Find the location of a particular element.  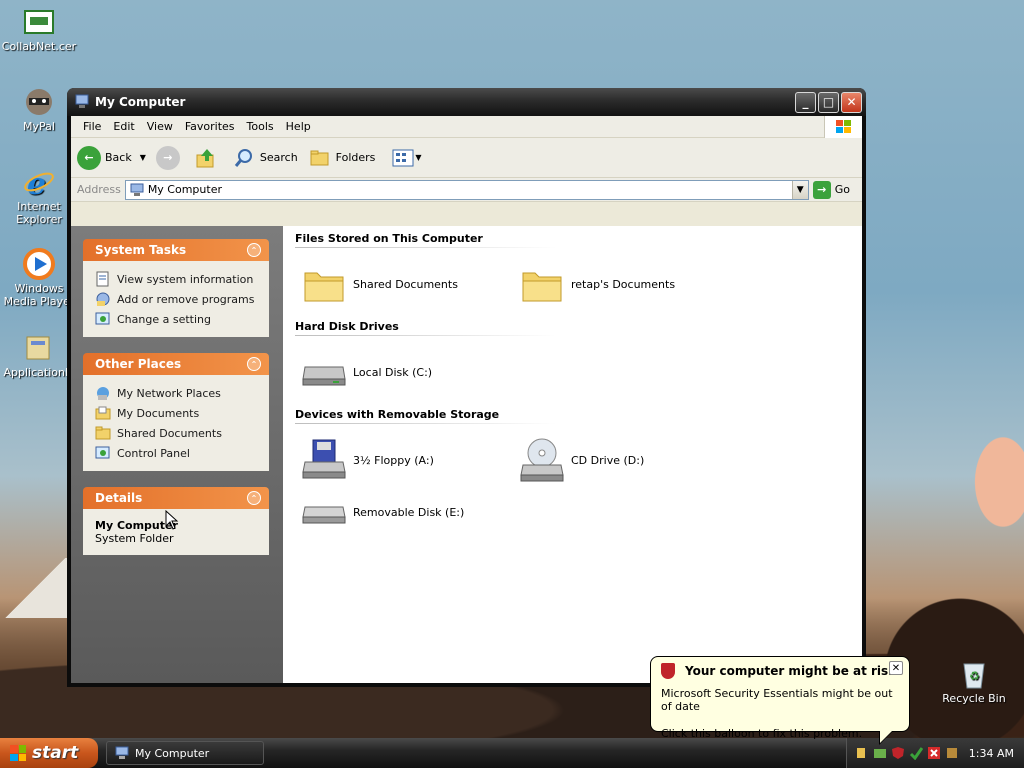

item-removable-disk-e: Removable Disk (E:) is located at coordinates (410, 512).